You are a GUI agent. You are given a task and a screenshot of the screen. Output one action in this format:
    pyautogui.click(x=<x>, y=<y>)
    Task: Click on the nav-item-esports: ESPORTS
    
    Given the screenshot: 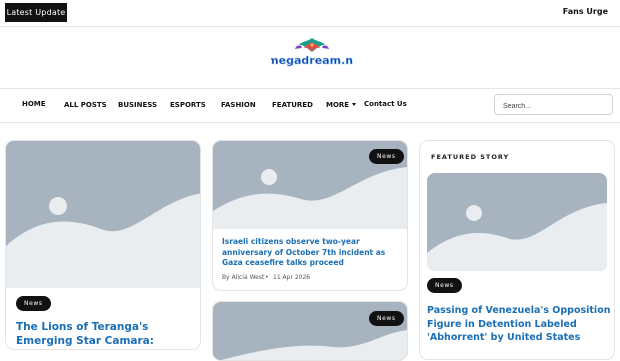 What is the action you would take?
    pyautogui.click(x=188, y=105)
    